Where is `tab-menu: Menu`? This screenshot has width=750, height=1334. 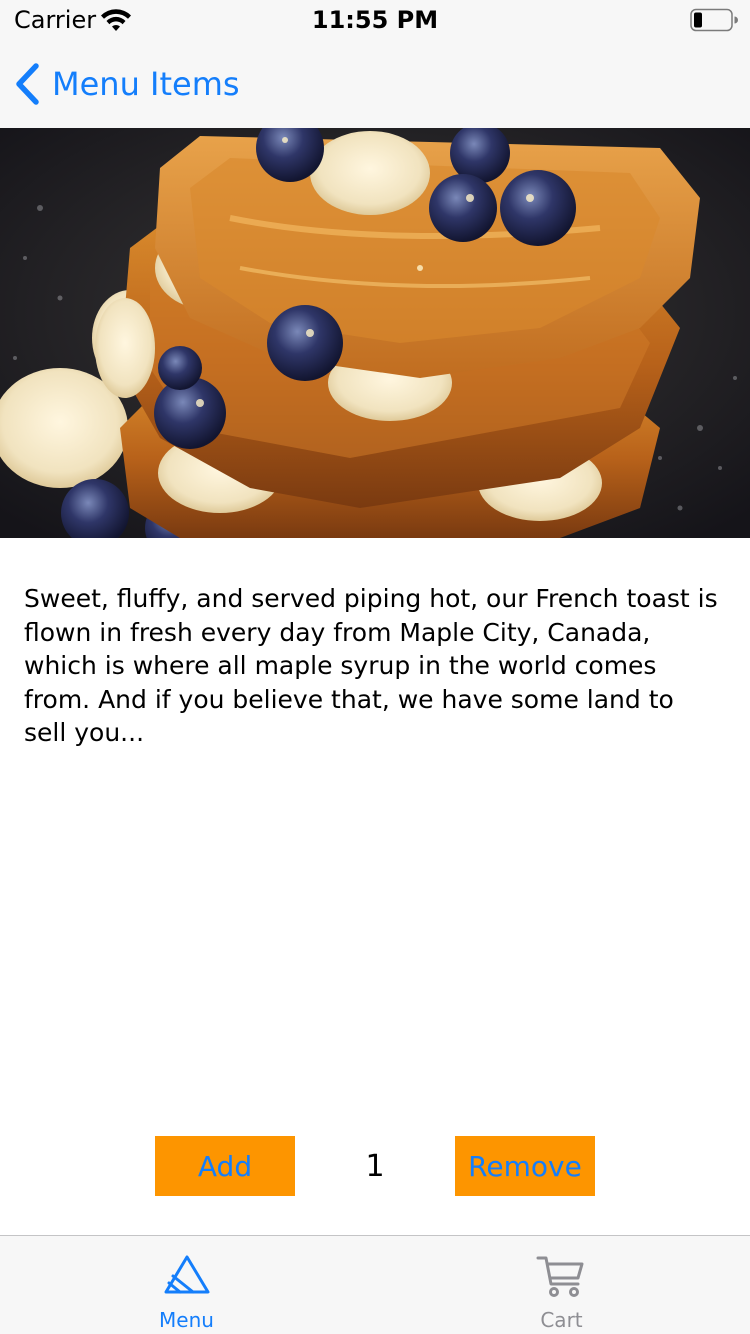
tab-menu: Menu is located at coordinates (187, 1285).